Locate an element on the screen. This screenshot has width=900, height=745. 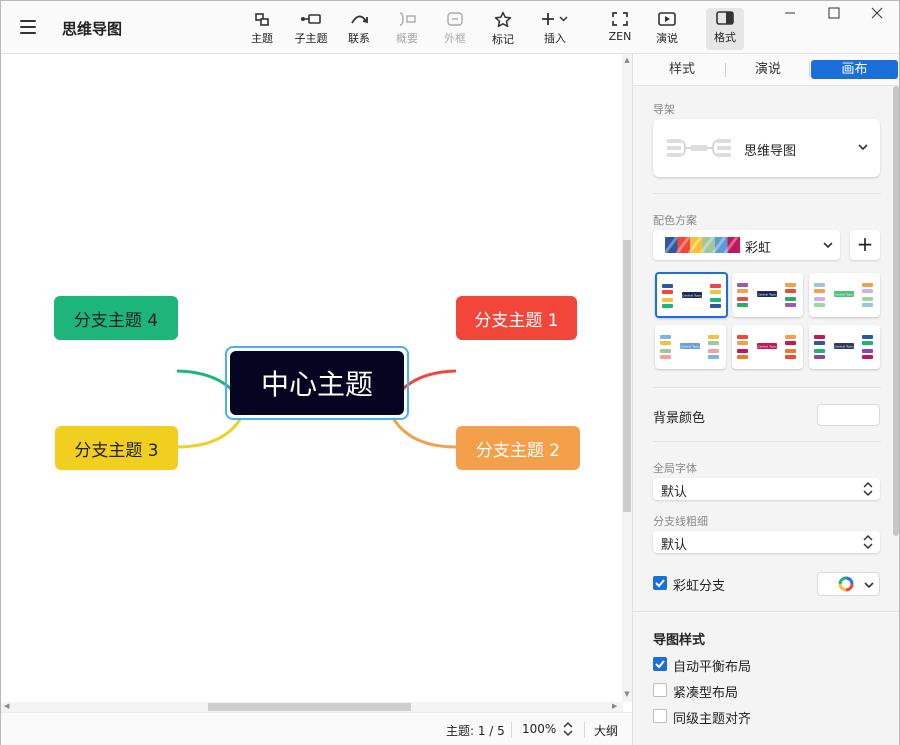
boundary-button: 外框 is located at coordinates (455, 29).